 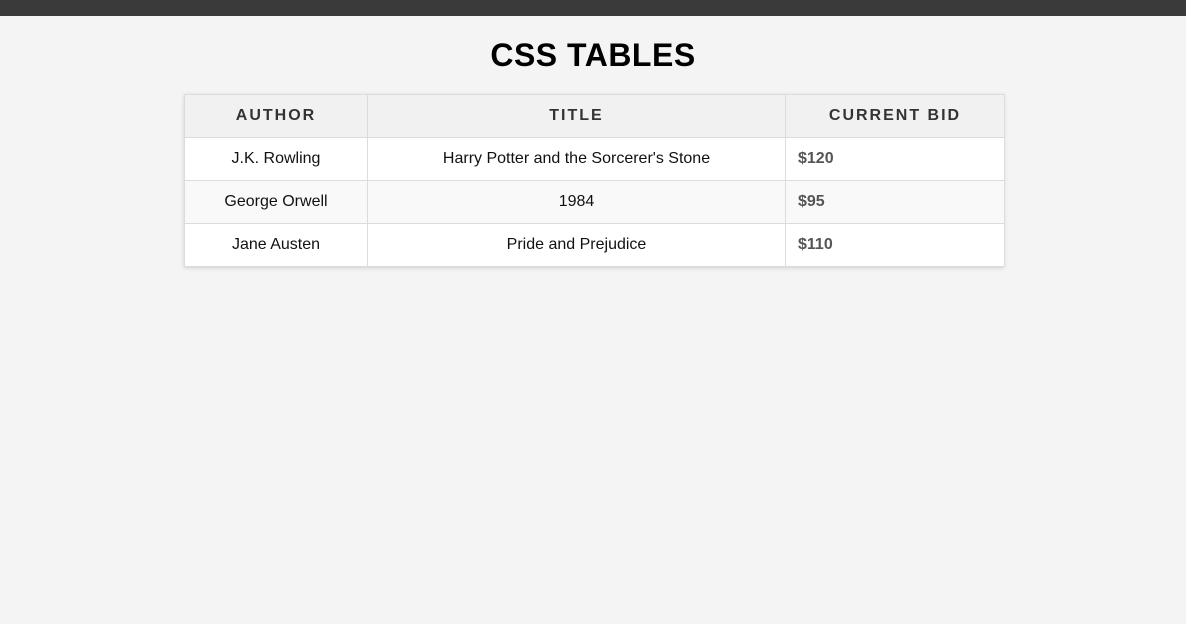 I want to click on cell-current-bid: $120, so click(x=895, y=159).